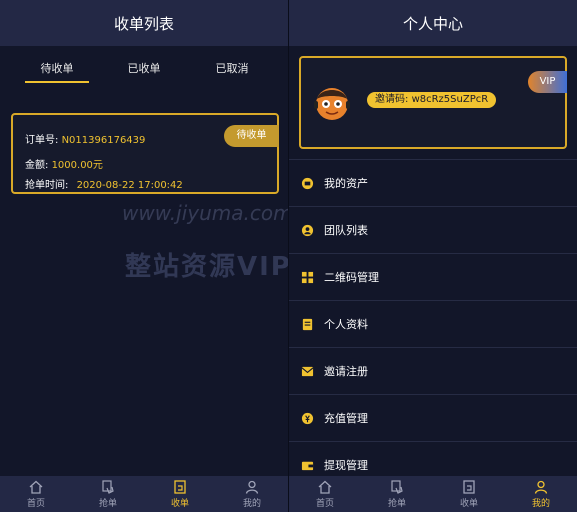 The image size is (577, 512). I want to click on amount-label: 金额:, so click(37, 165).